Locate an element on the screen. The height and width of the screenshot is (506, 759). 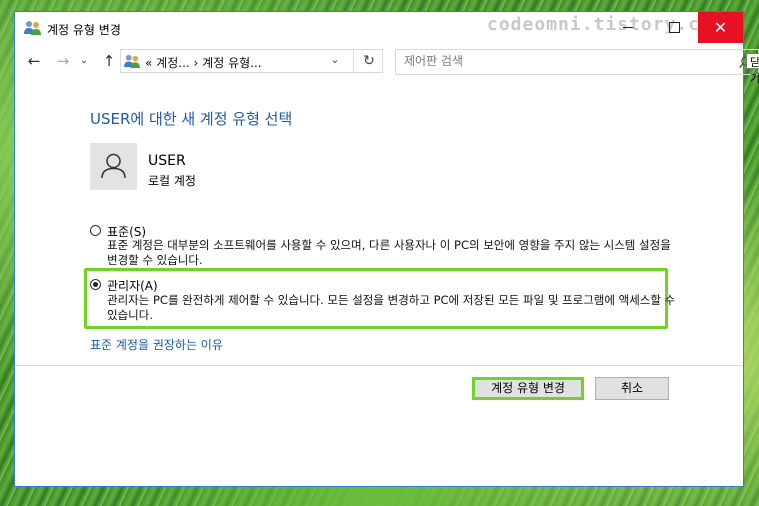
address-dropdown-button: ⌄ is located at coordinates (335, 59).